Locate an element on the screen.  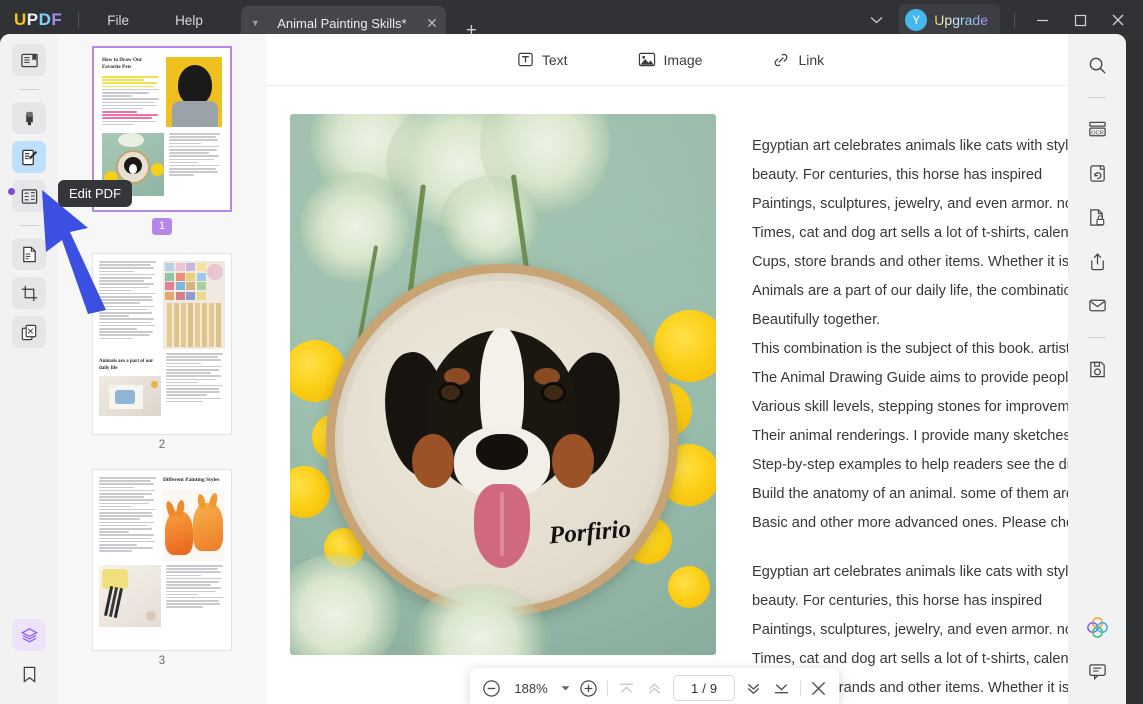
tool-image-label: Image is located at coordinates (683, 59).